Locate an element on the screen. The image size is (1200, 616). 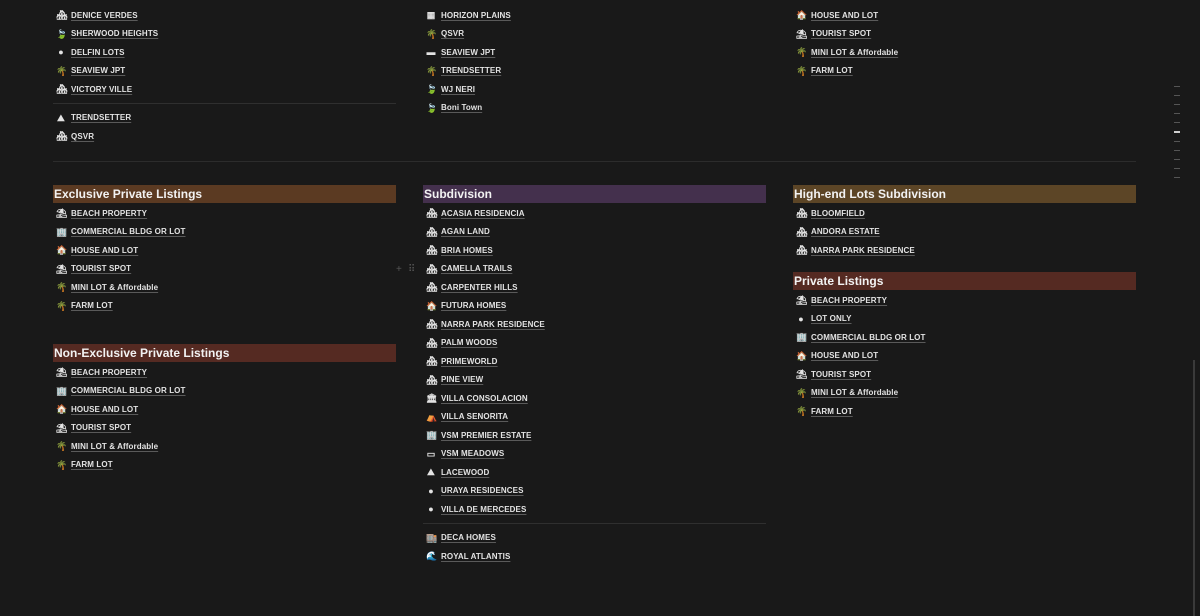
exclusive-heading: Exclusive Private Listings is located at coordinates (224, 194).